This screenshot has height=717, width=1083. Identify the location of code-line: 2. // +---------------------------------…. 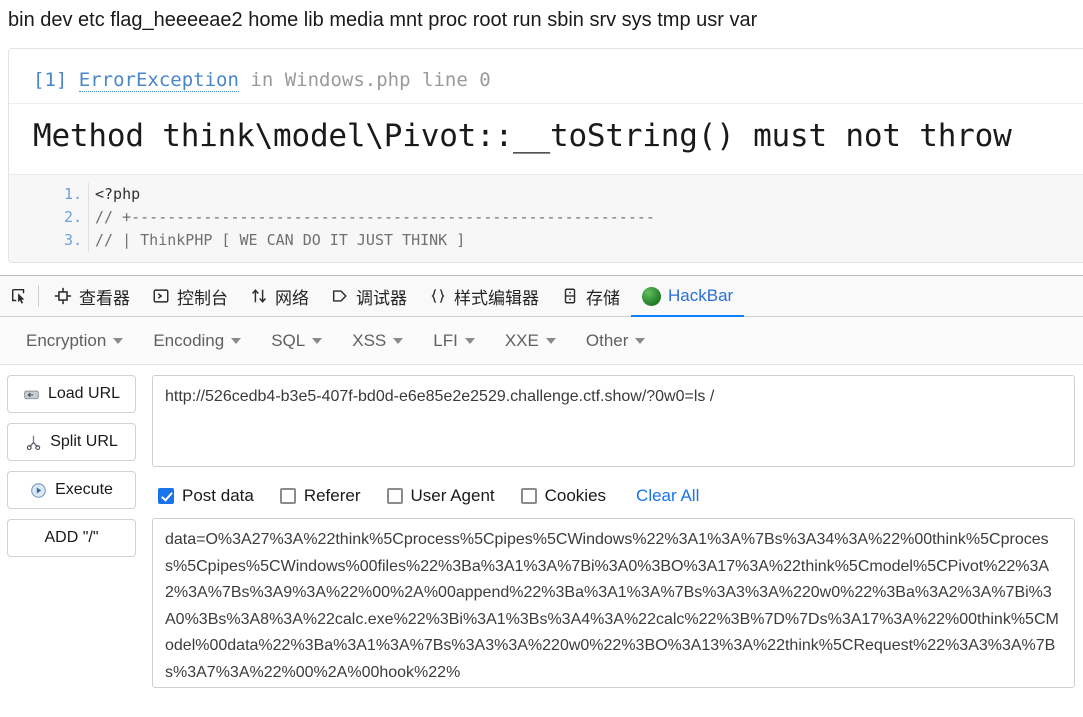
(546, 217).